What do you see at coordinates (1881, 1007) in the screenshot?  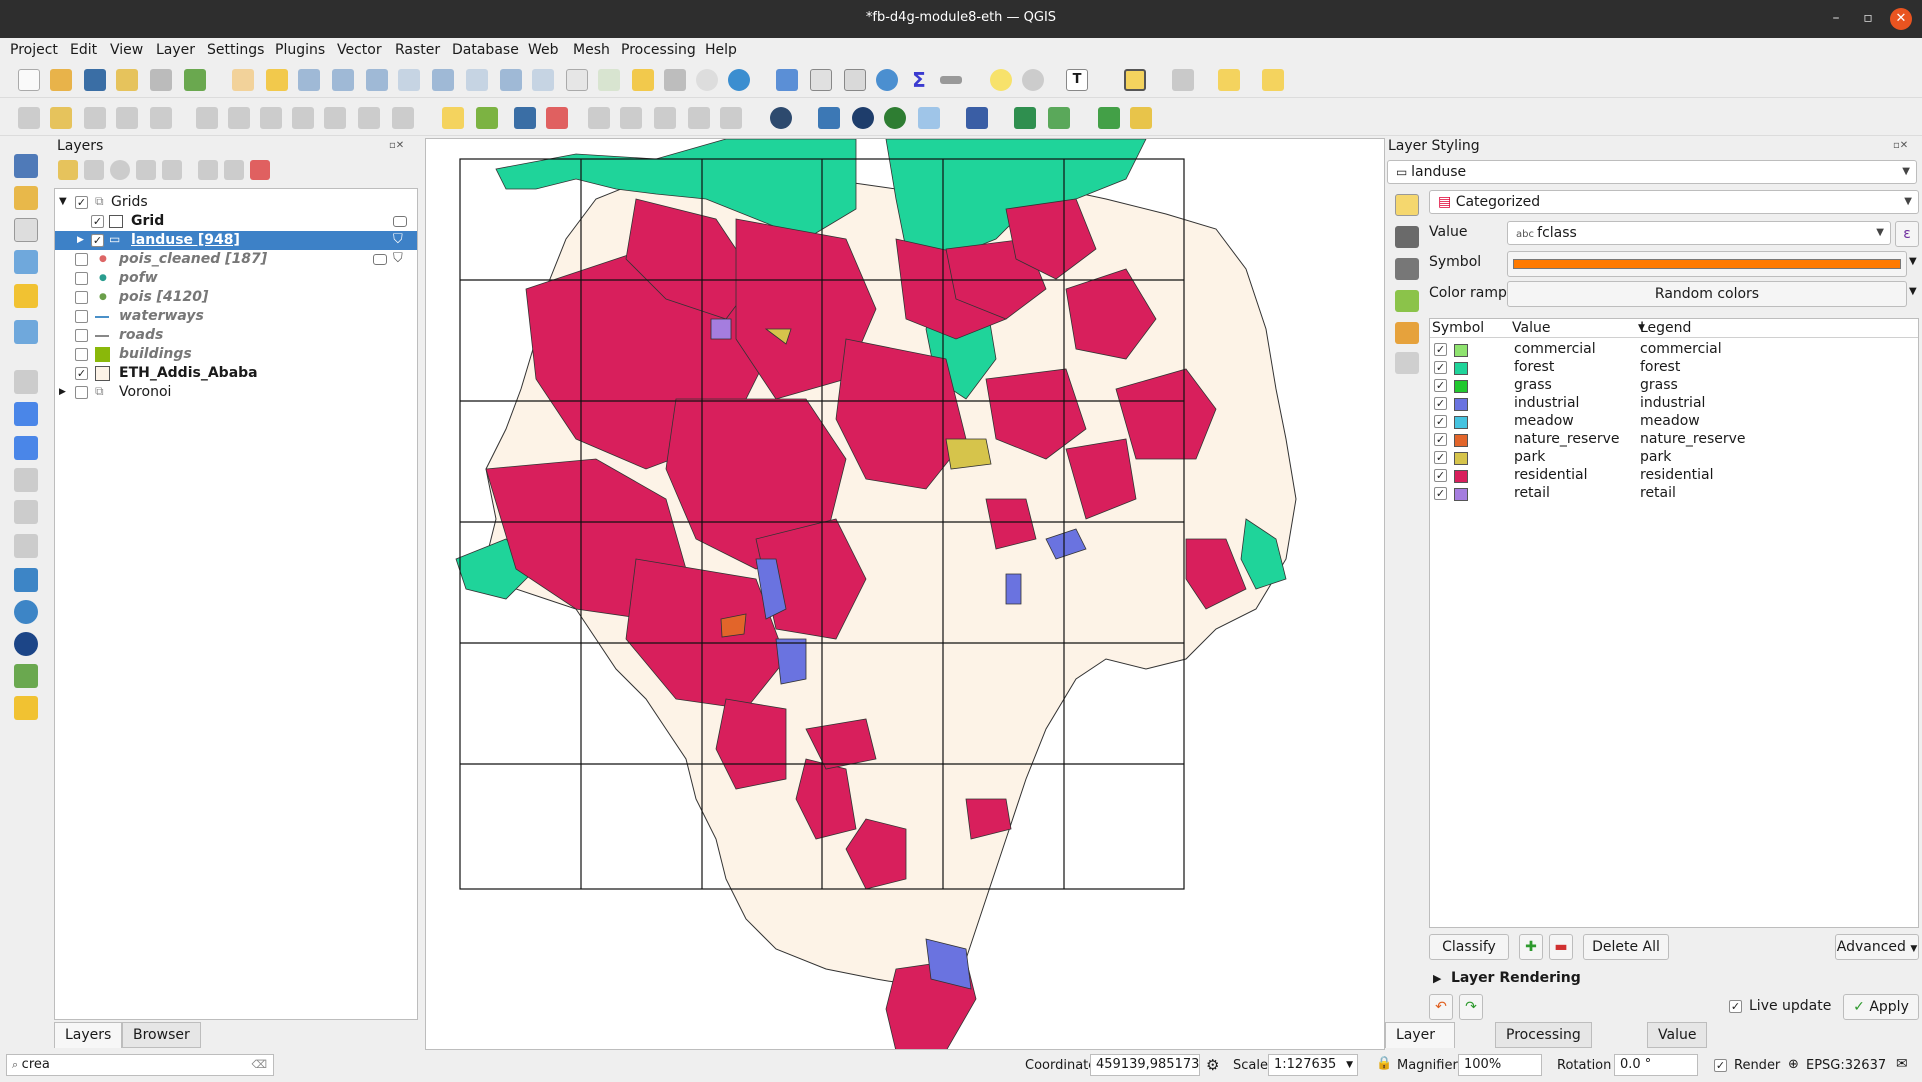 I see `apply-button: ✓ Apply` at bounding box center [1881, 1007].